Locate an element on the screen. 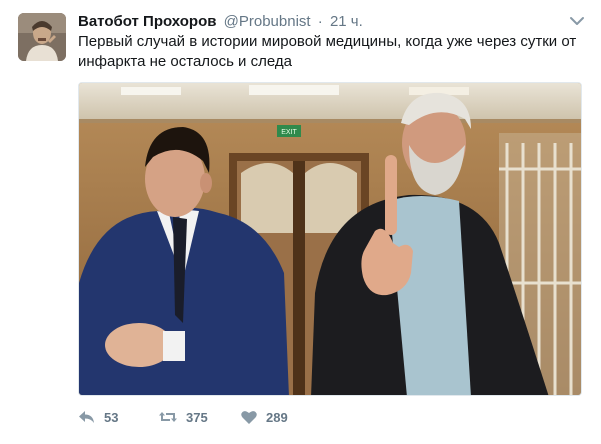  reply-button: 53 is located at coordinates (98, 417).